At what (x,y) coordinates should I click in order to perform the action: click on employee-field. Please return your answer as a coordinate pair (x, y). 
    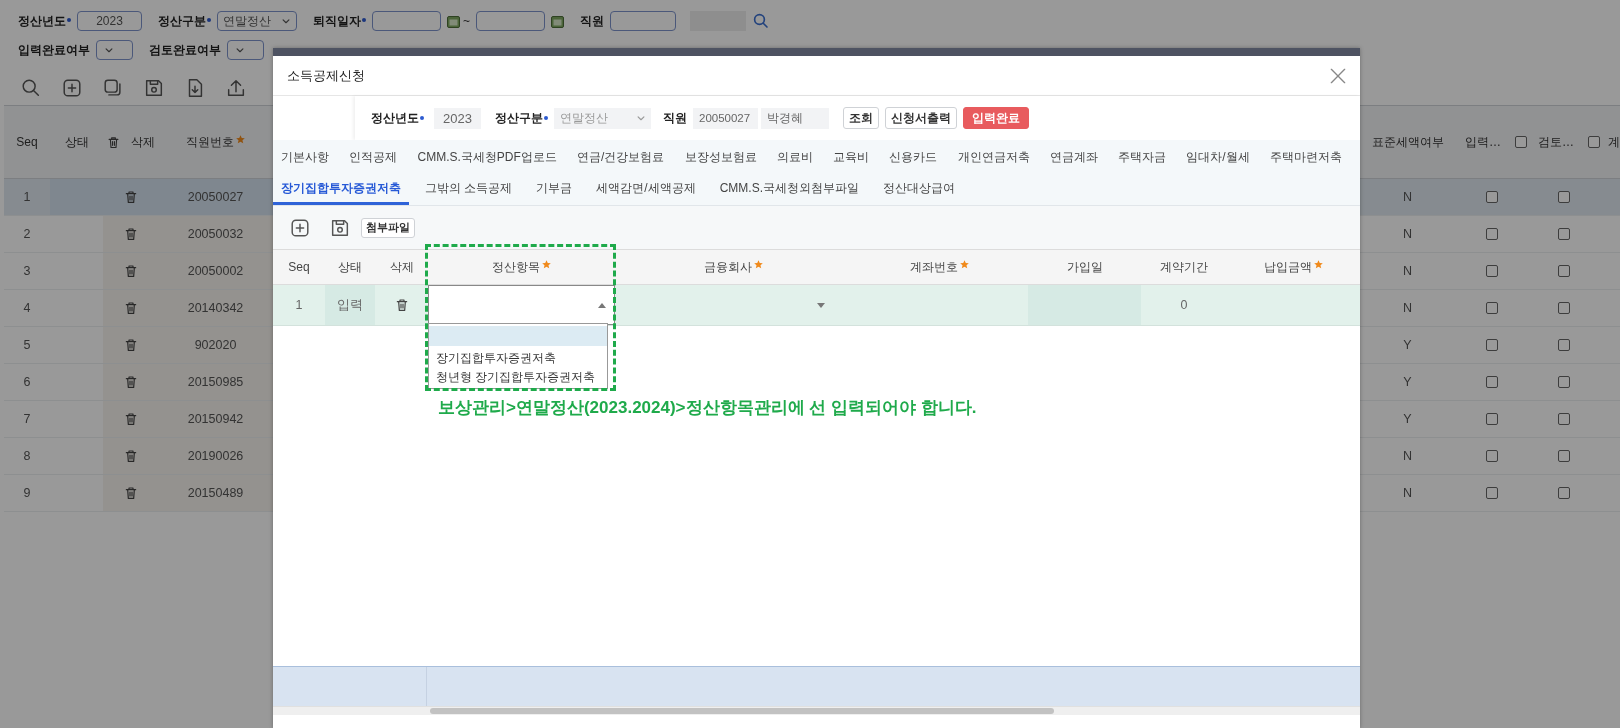
    Looking at the image, I should click on (643, 21).